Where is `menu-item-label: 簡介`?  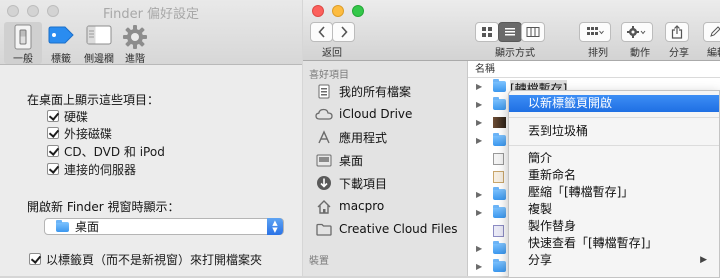
menu-item-label: 簡介 is located at coordinates (540, 158).